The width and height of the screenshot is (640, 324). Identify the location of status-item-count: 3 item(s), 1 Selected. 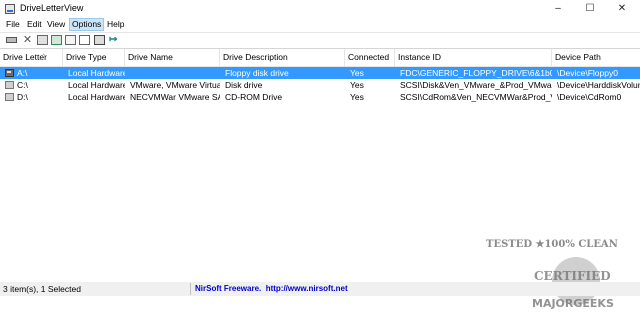
(42, 289).